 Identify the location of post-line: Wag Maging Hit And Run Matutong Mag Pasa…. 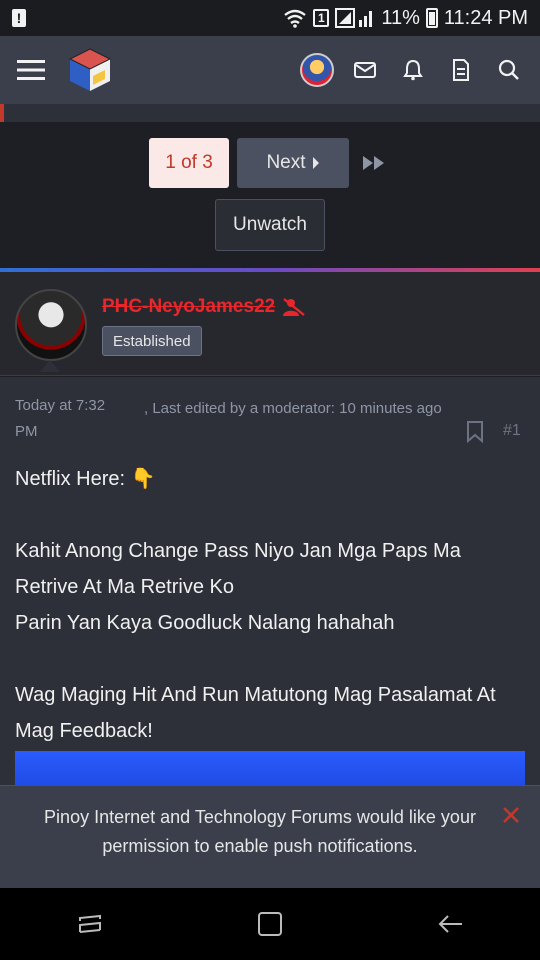
(255, 713).